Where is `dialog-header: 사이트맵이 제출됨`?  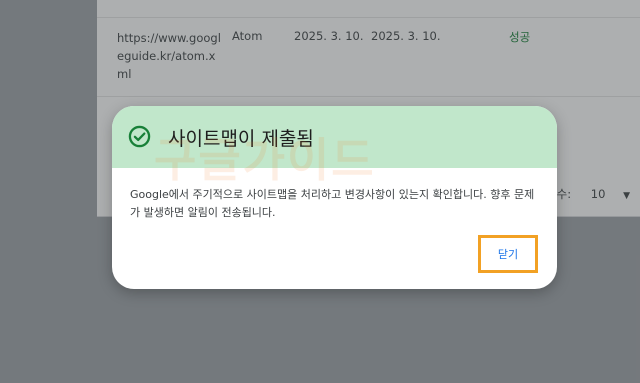 dialog-header: 사이트맵이 제출됨 is located at coordinates (334, 137).